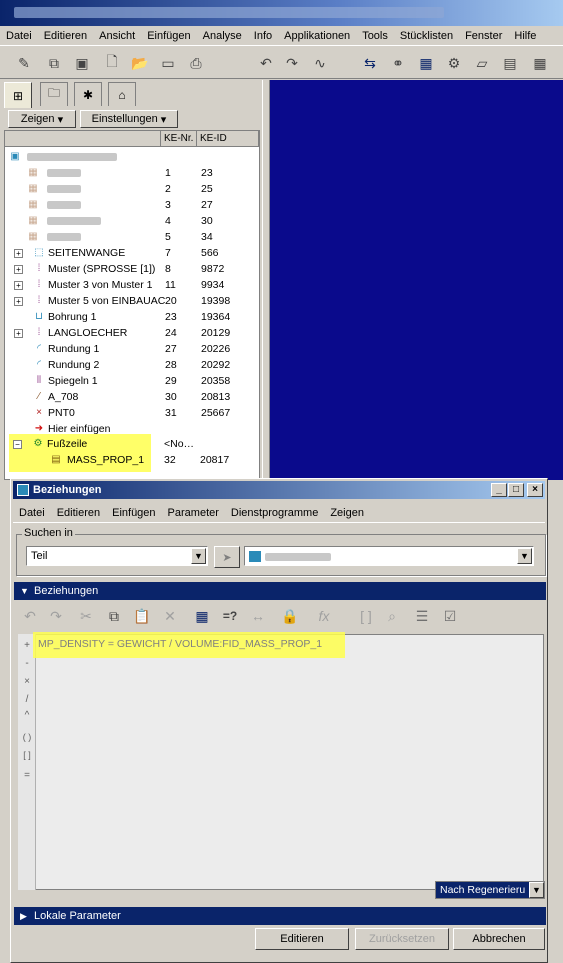 The height and width of the screenshot is (963, 563). Describe the element at coordinates (280, 916) in the screenshot. I see `section-local-params-header: ▶ Lokale Parameter` at that location.